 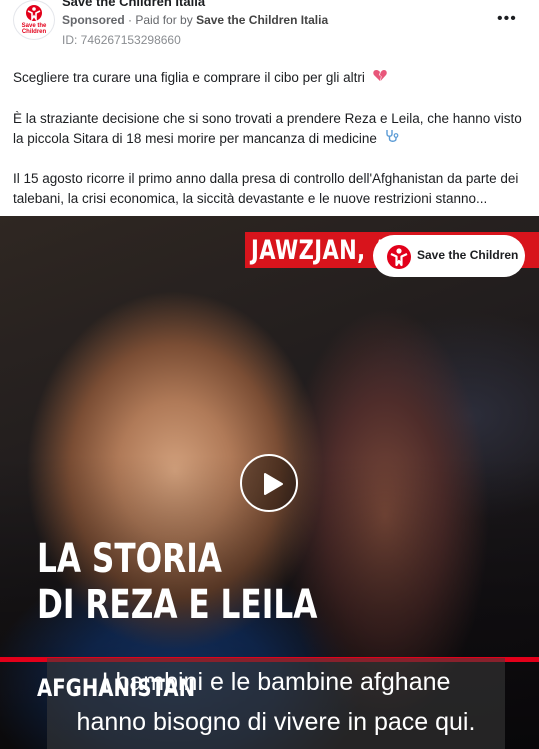 I want to click on logo-text: Save the Children, so click(x=468, y=255).